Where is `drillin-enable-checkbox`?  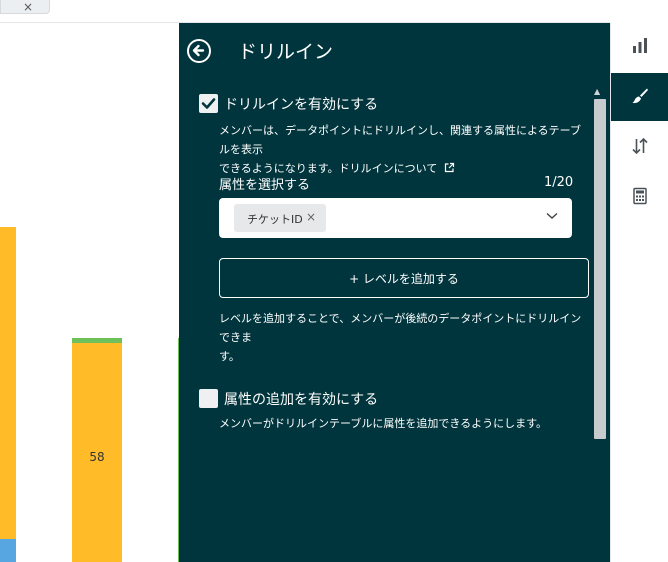
drillin-enable-checkbox is located at coordinates (208, 103).